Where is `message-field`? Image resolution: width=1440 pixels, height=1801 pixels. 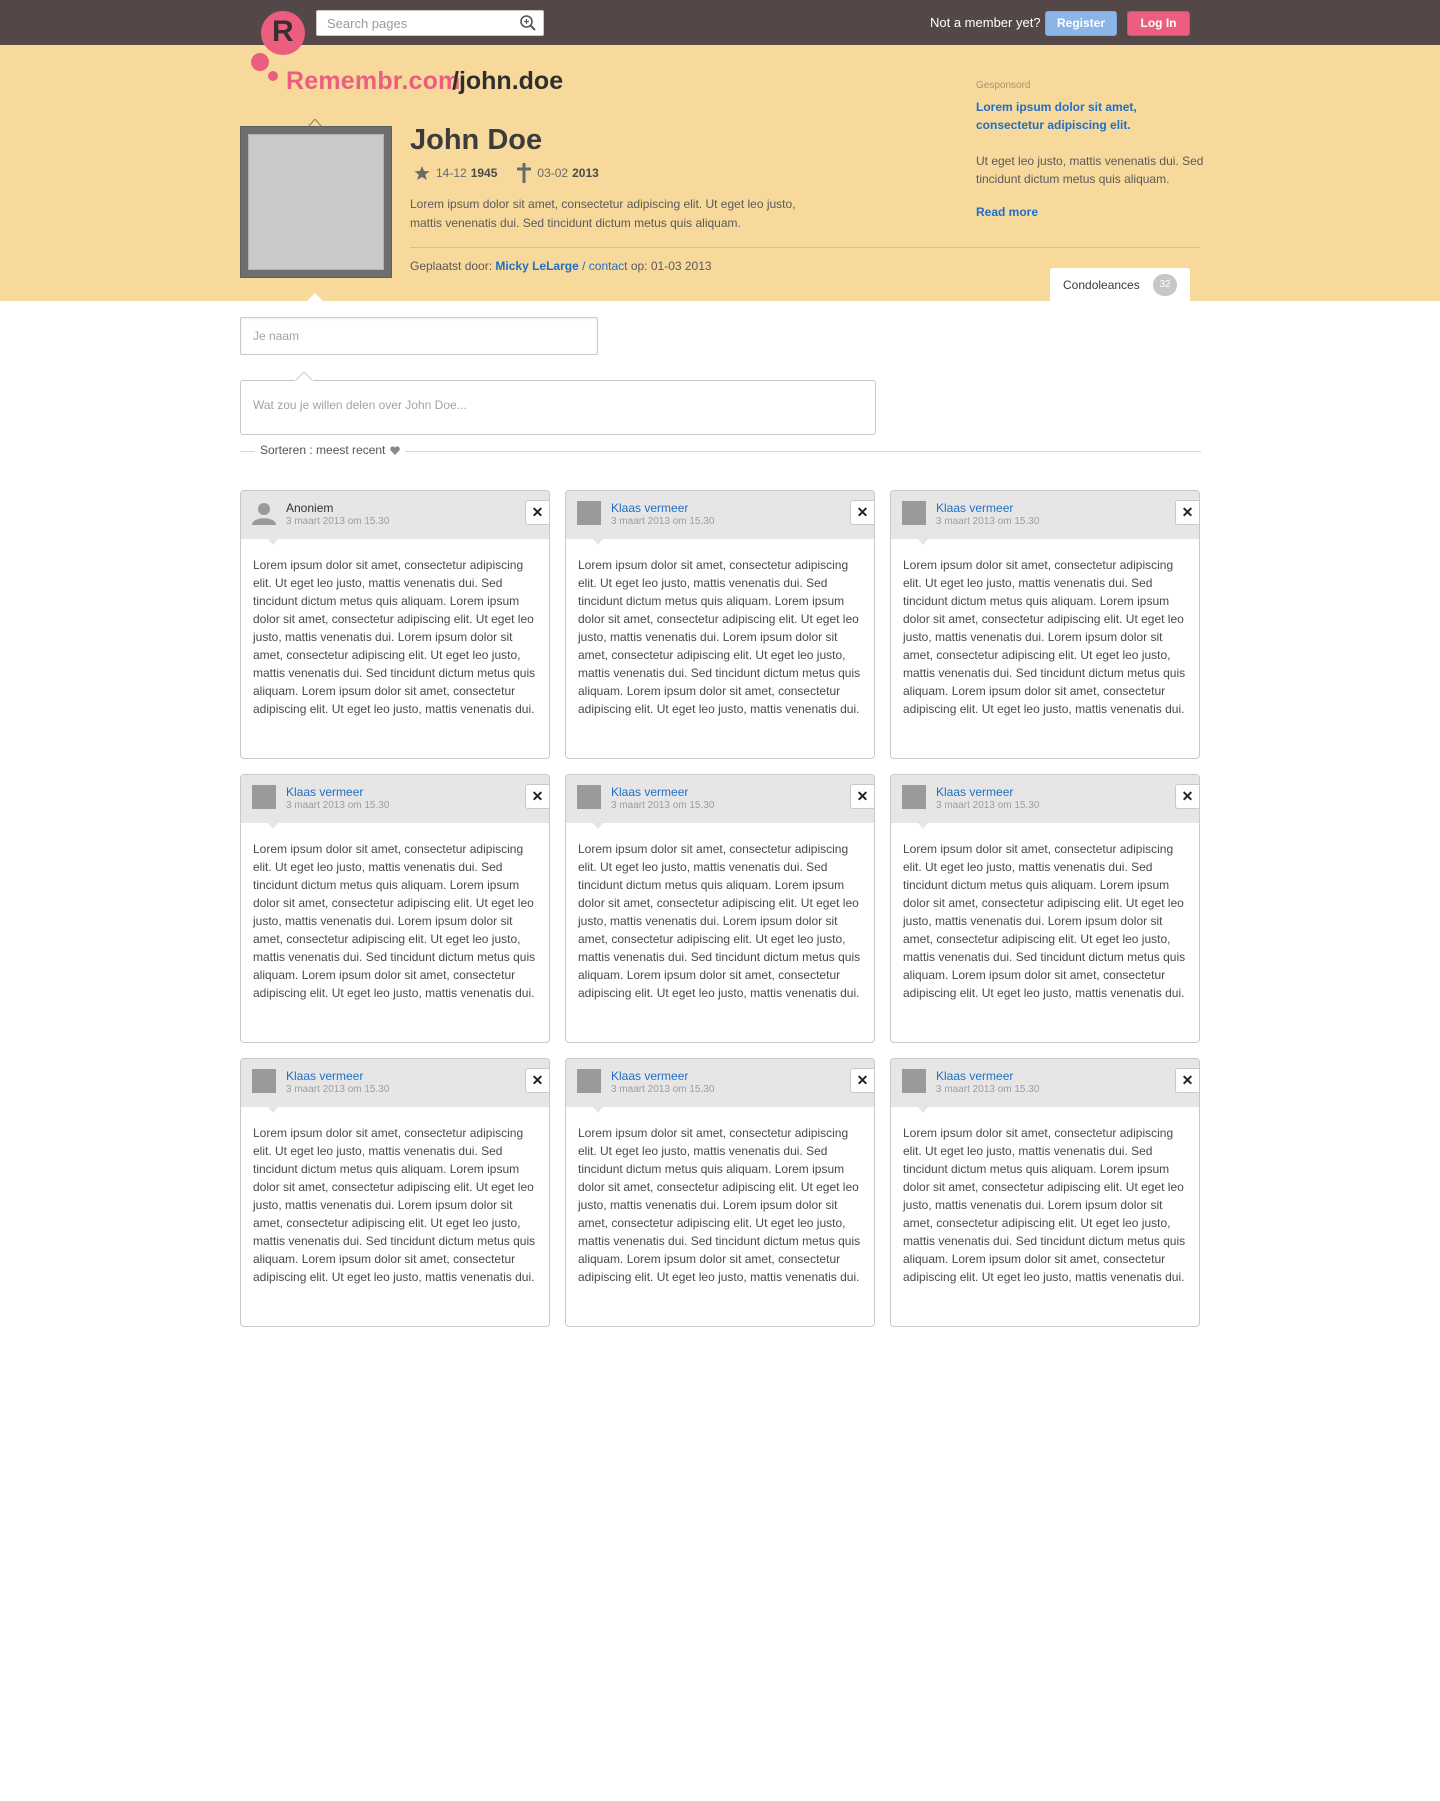
message-field is located at coordinates (558, 407).